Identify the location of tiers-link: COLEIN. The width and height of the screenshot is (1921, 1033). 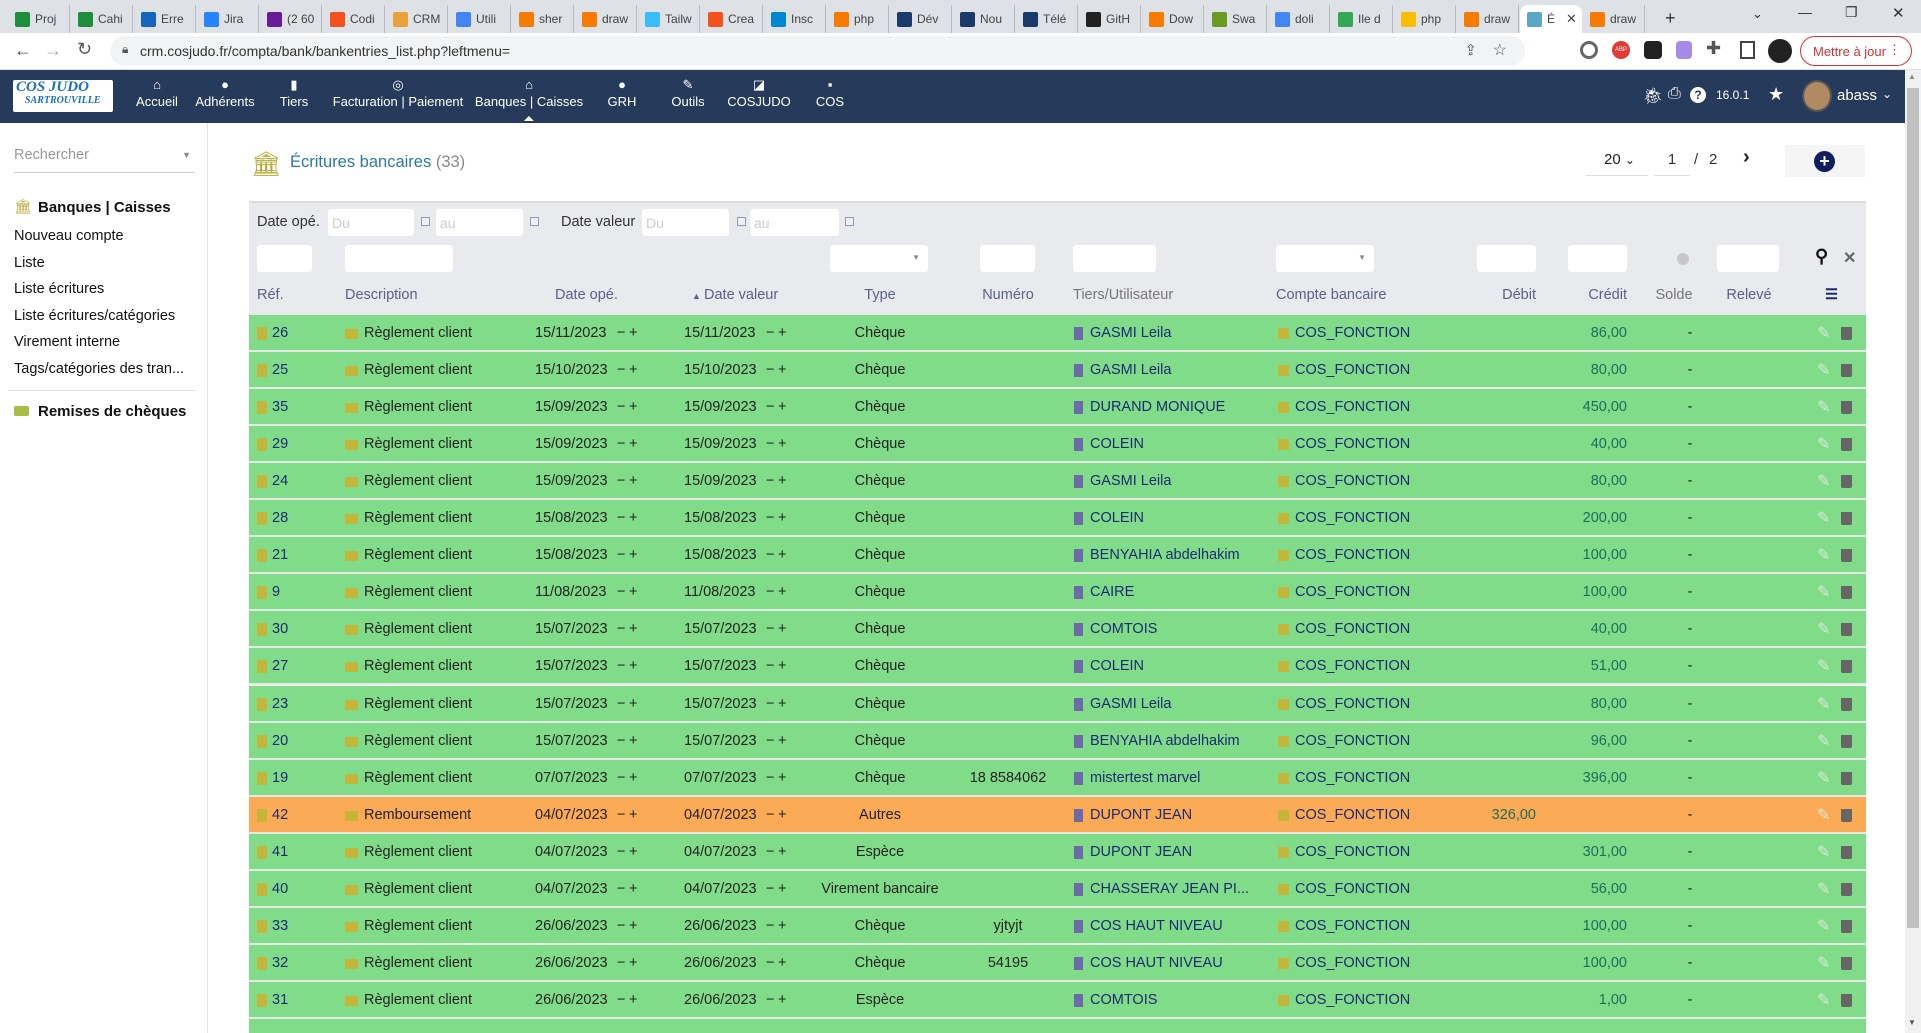
(1117, 518).